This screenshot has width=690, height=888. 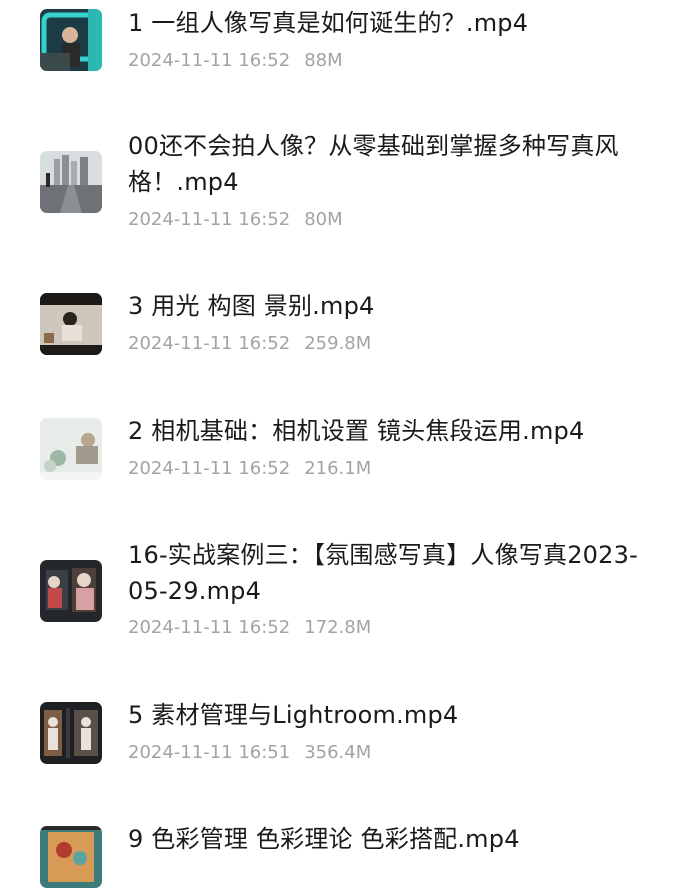 What do you see at coordinates (209, 752) in the screenshot?
I see `file-date: 2024-11-11 16:51` at bounding box center [209, 752].